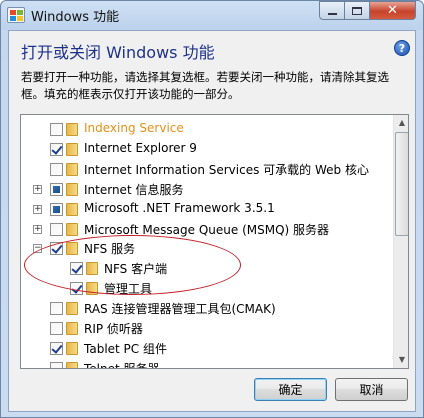  What do you see at coordinates (134, 189) in the screenshot?
I see `feature-label: Internet 信息服务` at bounding box center [134, 189].